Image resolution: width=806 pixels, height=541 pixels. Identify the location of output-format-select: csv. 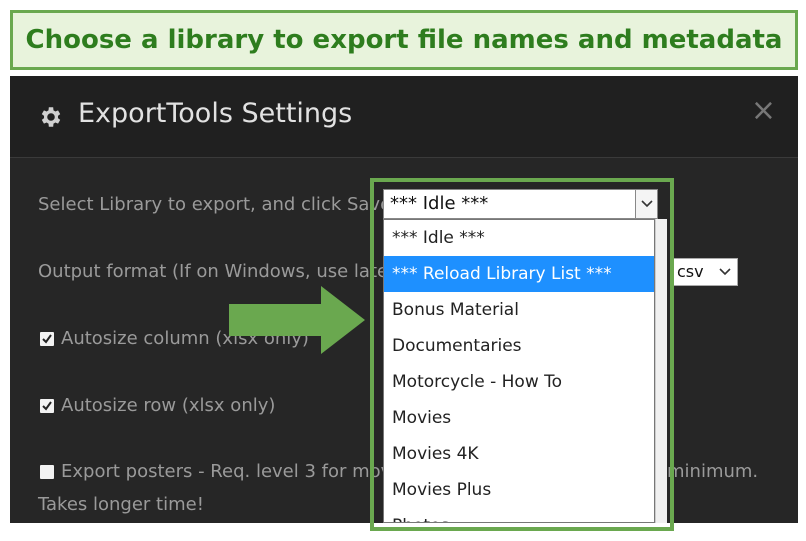
(704, 272).